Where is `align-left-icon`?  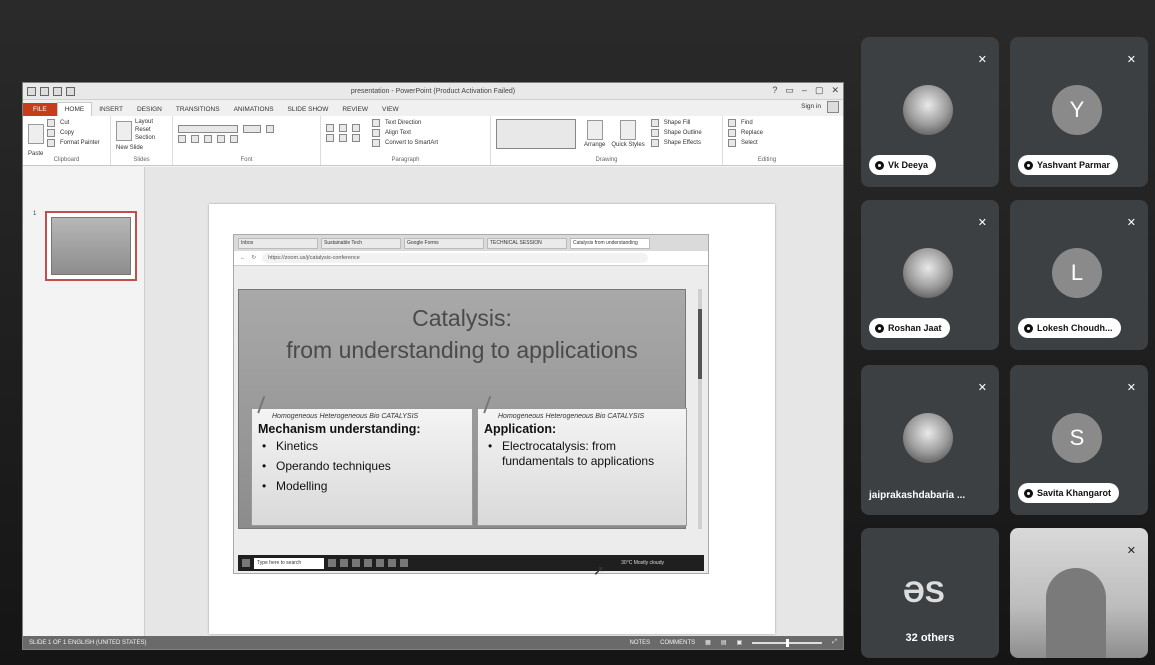
align-left-icon is located at coordinates (330, 138).